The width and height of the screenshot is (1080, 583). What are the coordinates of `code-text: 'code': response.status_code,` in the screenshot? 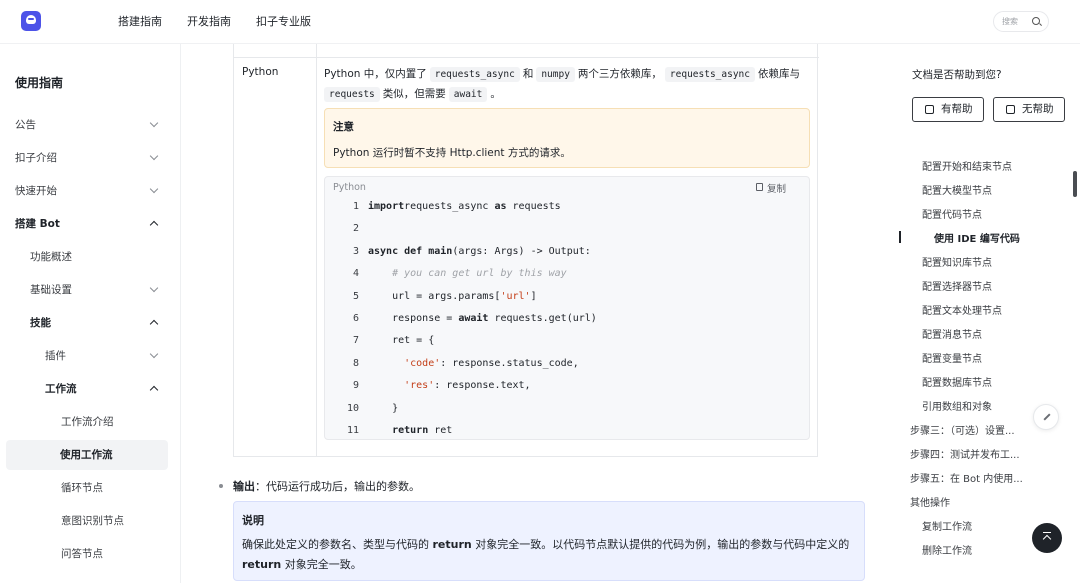 It's located at (473, 364).